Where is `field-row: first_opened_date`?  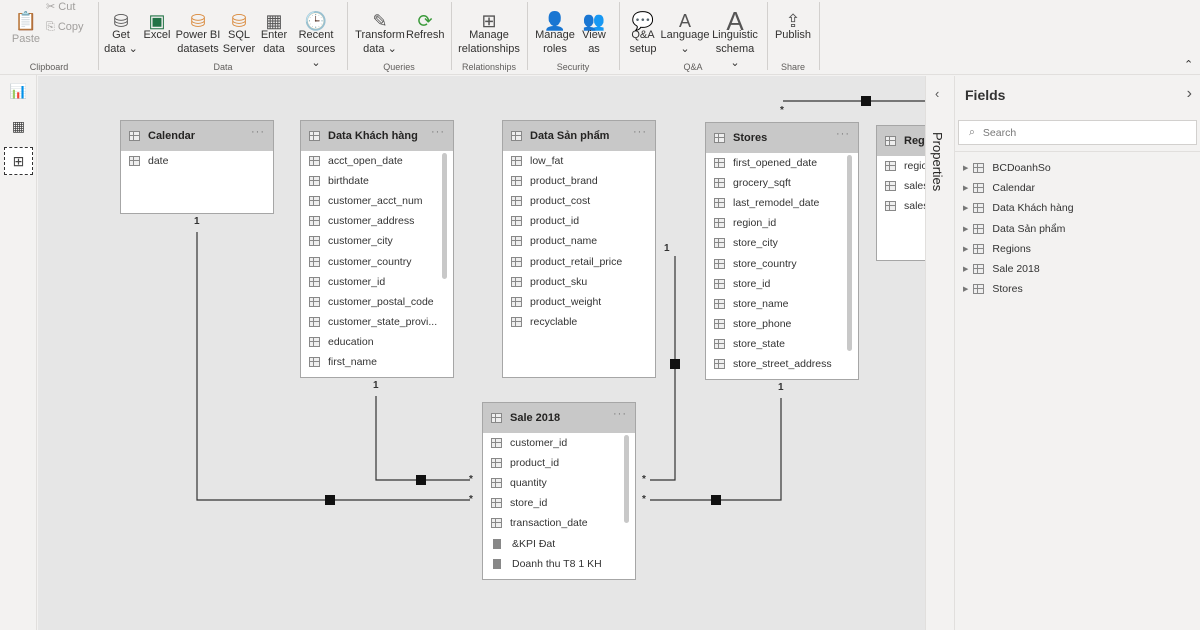 field-row: first_opened_date is located at coordinates (782, 163).